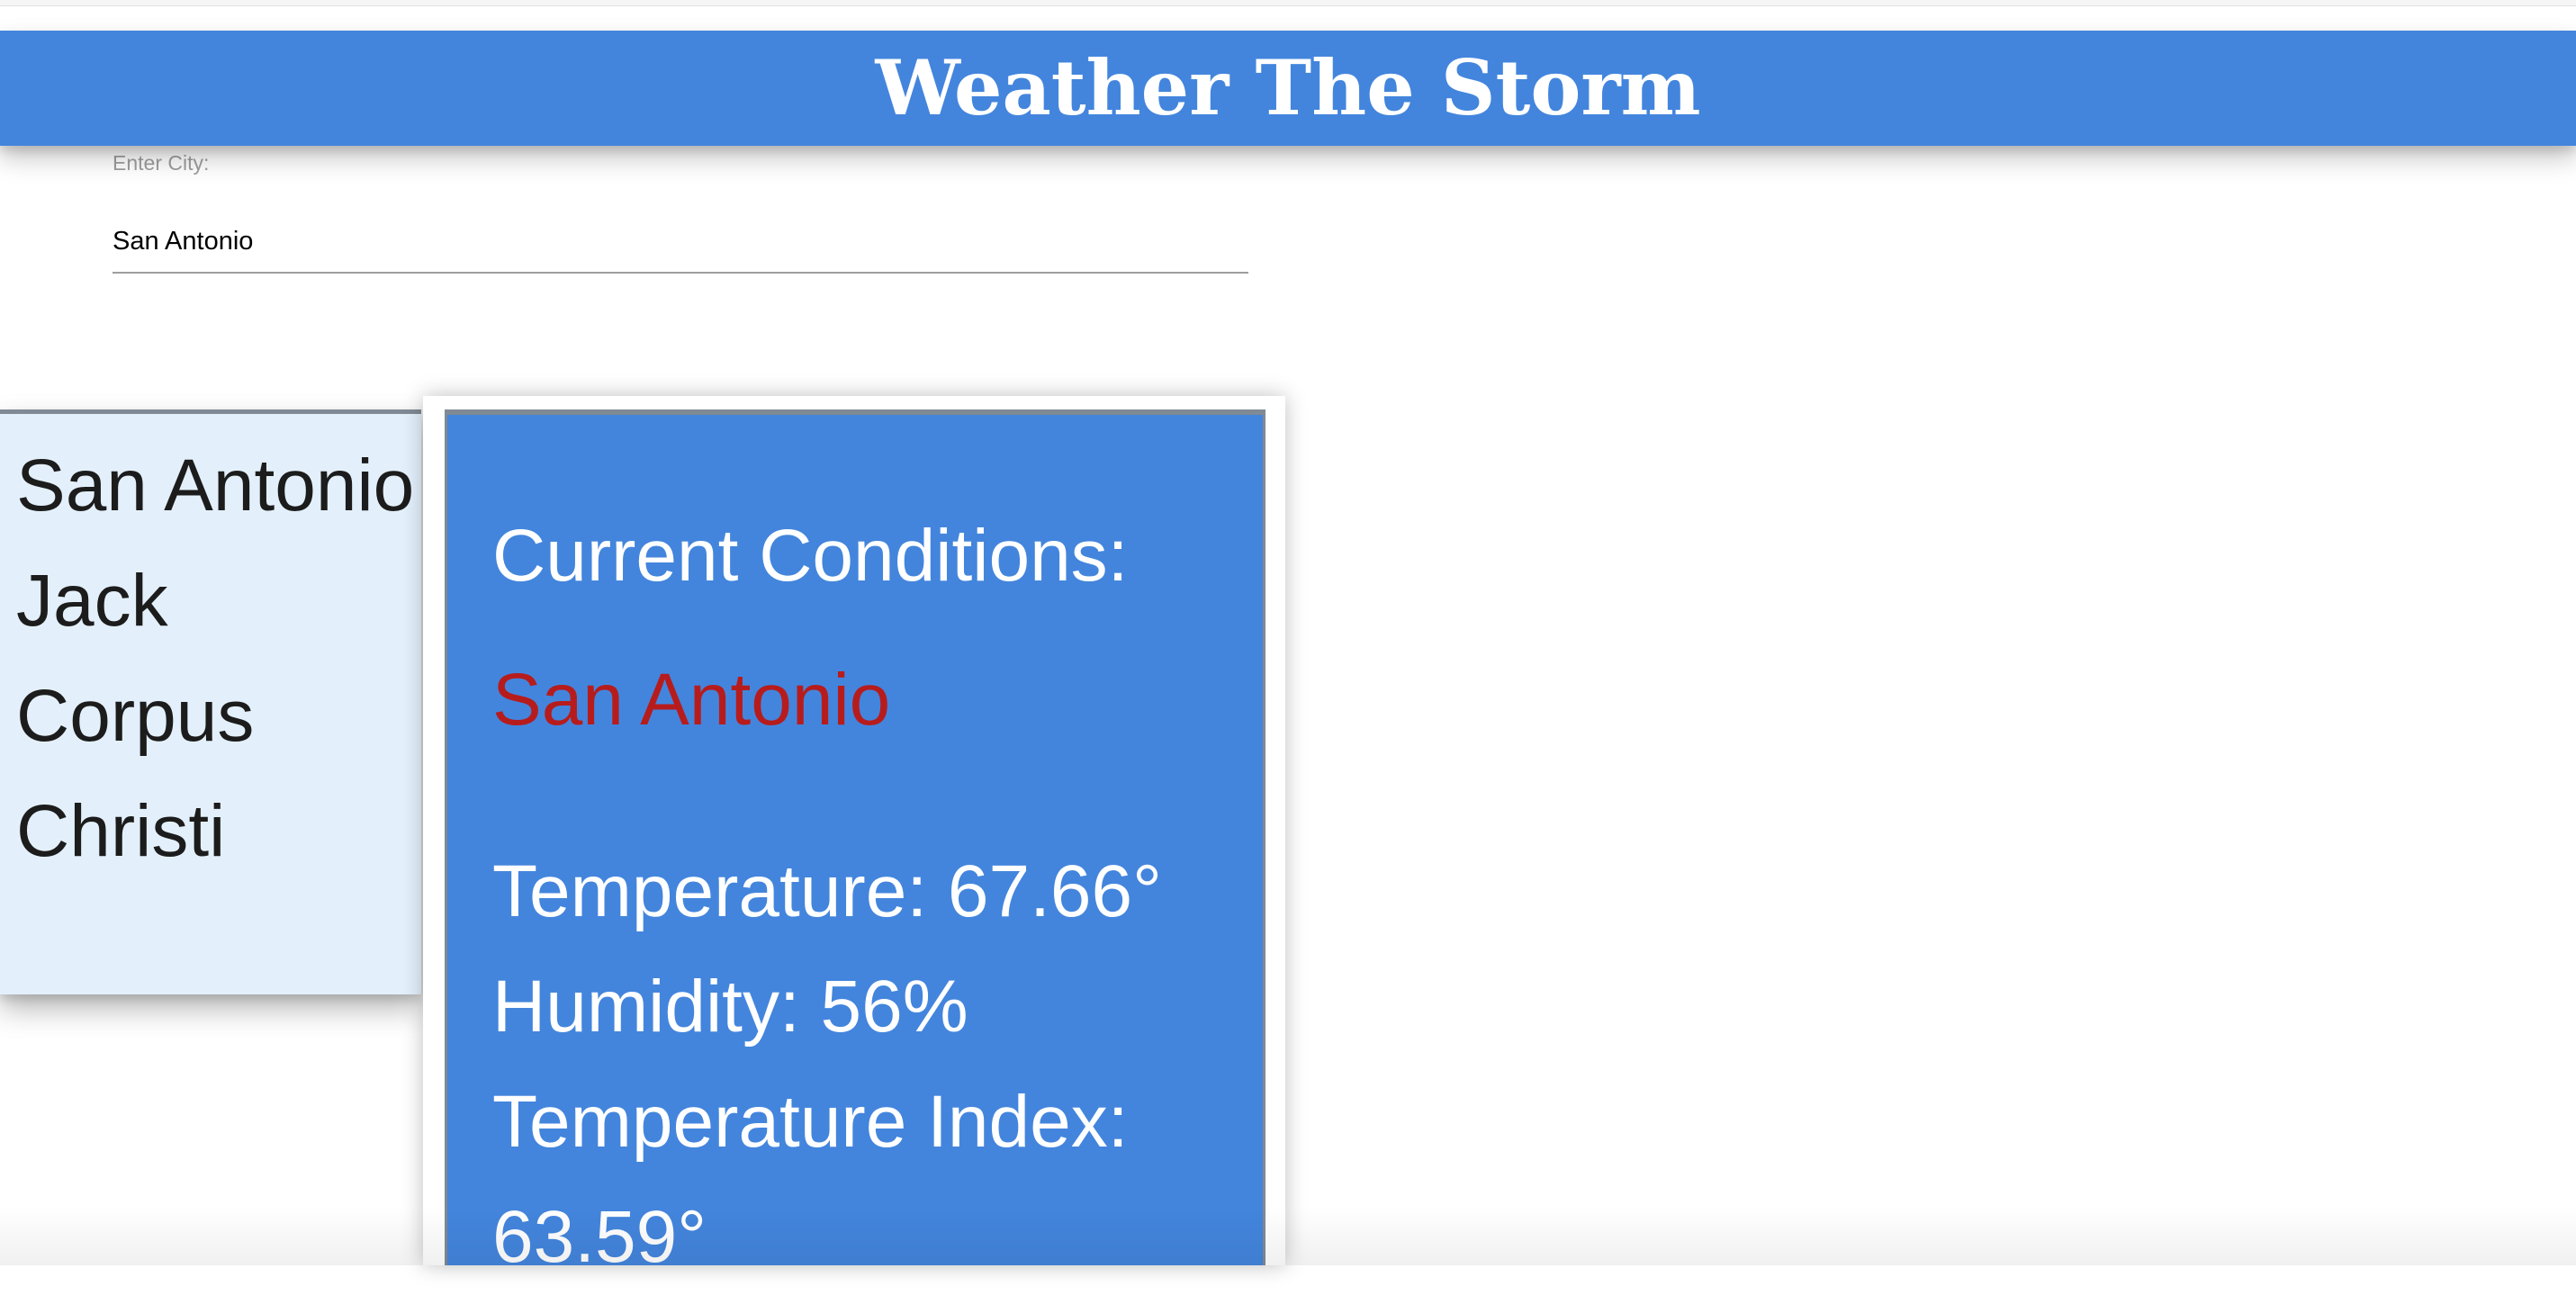 This screenshot has width=2576, height=1295. What do you see at coordinates (218, 486) in the screenshot?
I see `history-item-san-antonio: San Antonio` at bounding box center [218, 486].